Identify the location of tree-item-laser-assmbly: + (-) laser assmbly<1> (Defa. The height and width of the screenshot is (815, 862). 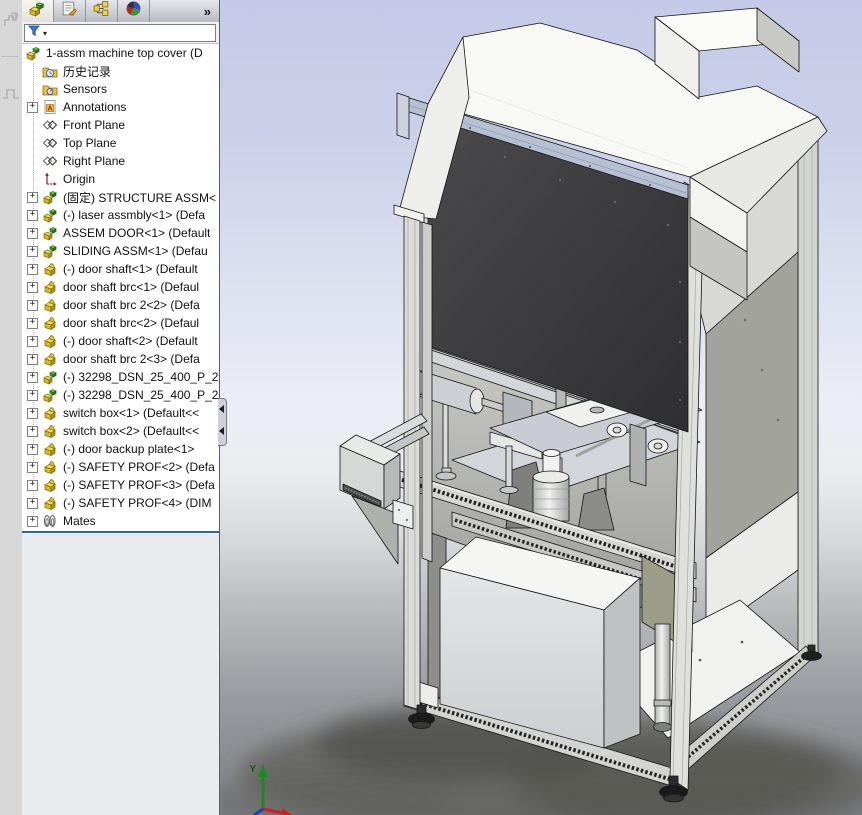
(120, 215).